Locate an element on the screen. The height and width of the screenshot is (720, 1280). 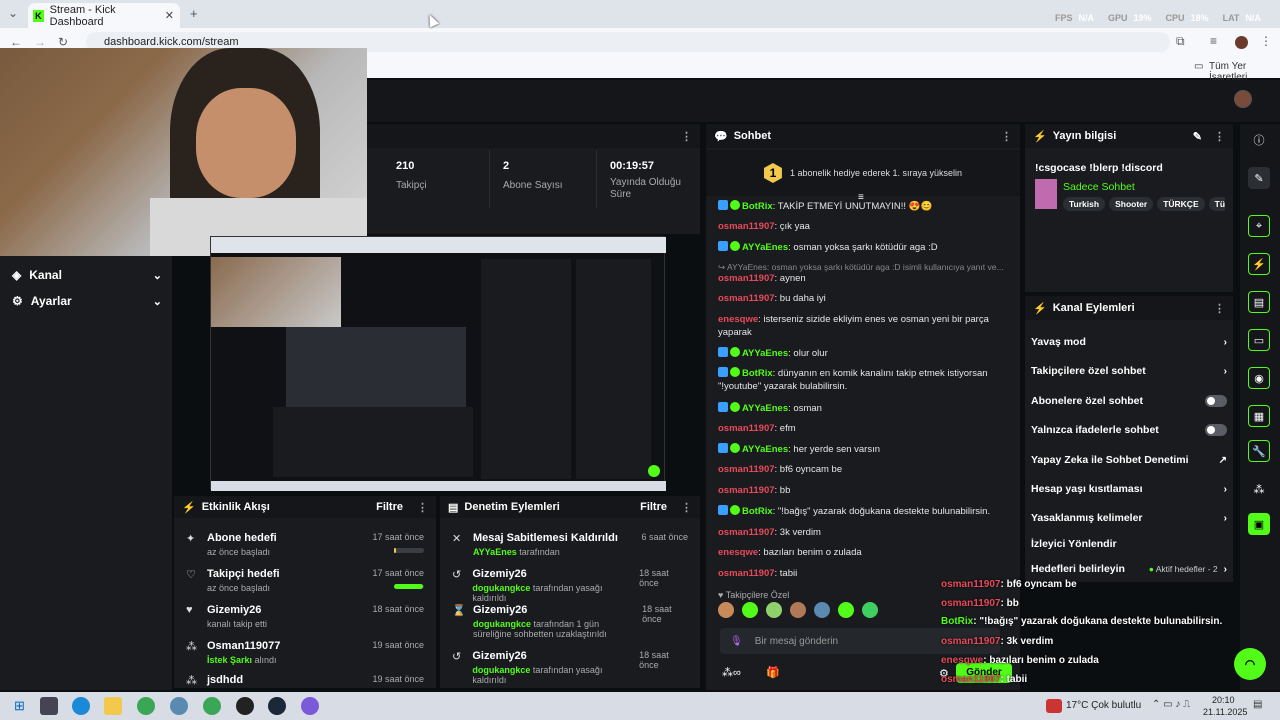
chat-text: TAKİP ETMEYİ UNUTMAYIN!! 😍😊 is located at coordinates (855, 206).